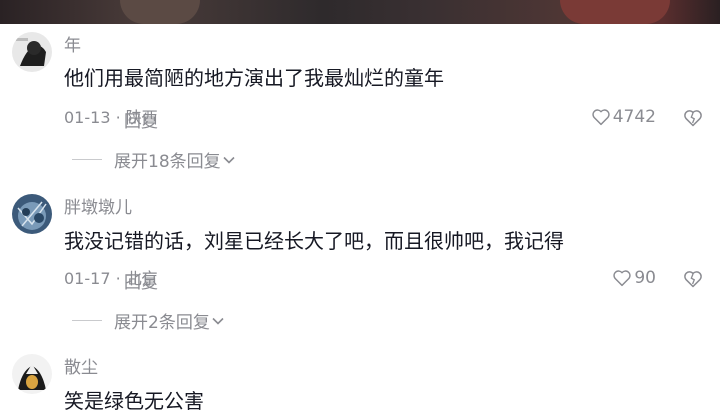  Describe the element at coordinates (615, 12) in the screenshot. I see `video-figure-right` at that location.